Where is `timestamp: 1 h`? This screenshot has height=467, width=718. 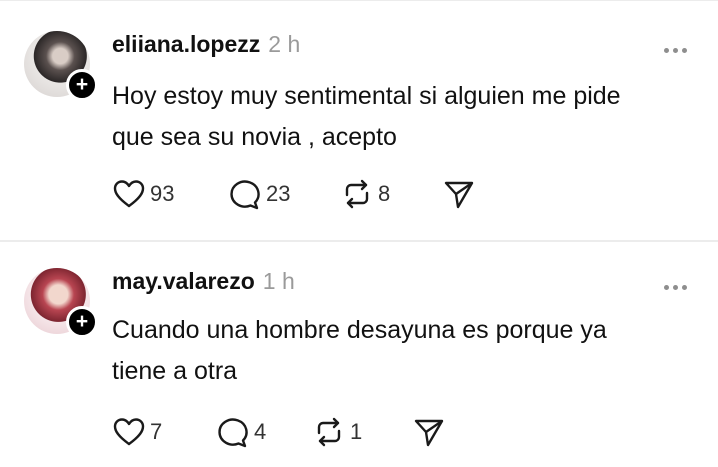
timestamp: 1 h is located at coordinates (278, 281).